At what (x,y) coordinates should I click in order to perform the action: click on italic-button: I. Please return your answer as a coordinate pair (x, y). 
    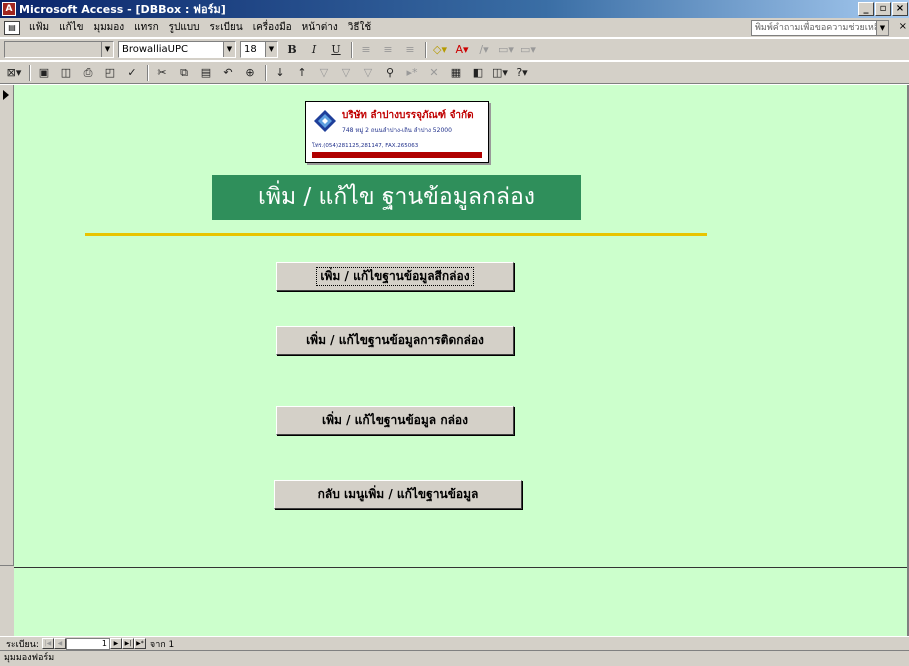
    Looking at the image, I should click on (314, 50).